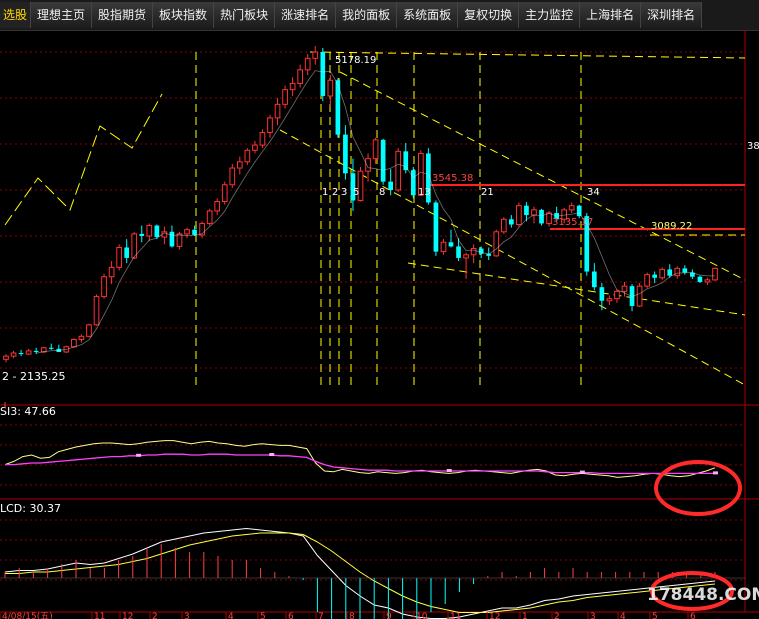 This screenshot has height=619, width=759. I want to click on fib-count-label: 13, so click(424, 192).